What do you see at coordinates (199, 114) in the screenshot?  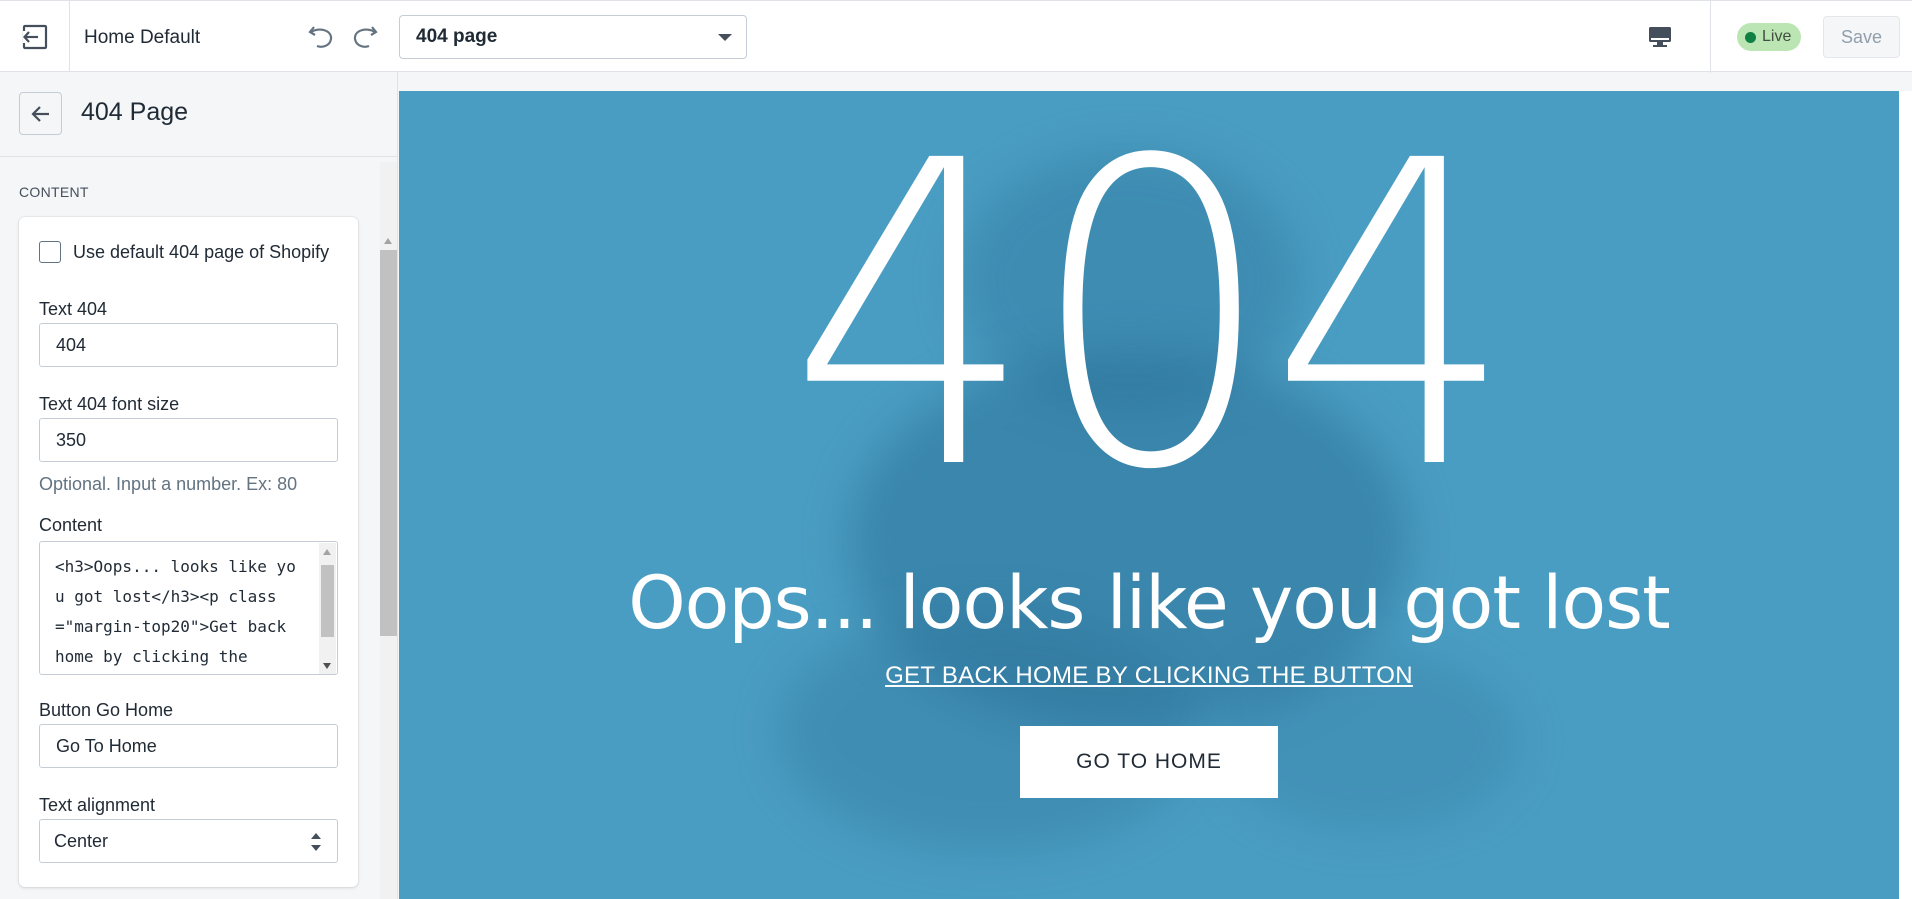 I see `sidebar-header: 404 Page` at bounding box center [199, 114].